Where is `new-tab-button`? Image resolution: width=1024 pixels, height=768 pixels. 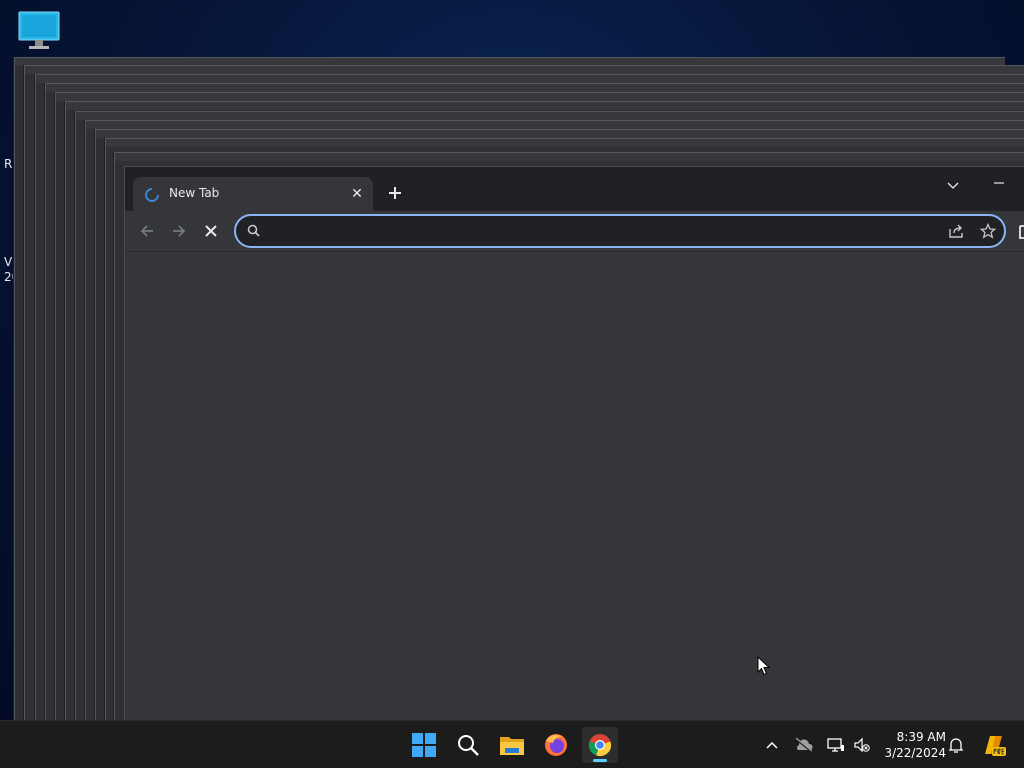
new-tab-button is located at coordinates (395, 193).